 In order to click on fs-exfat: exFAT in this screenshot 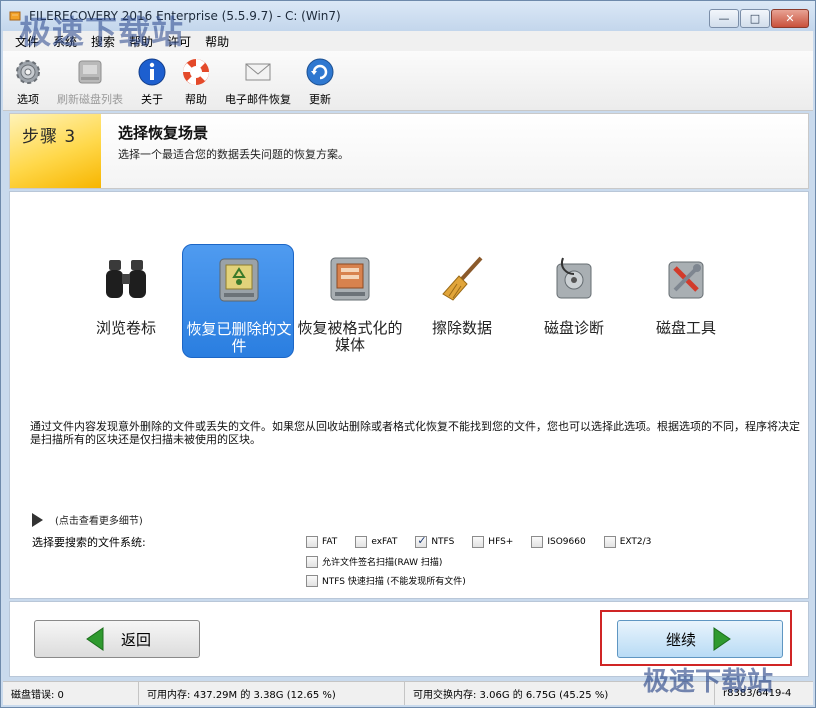, I will do `click(376, 542)`.